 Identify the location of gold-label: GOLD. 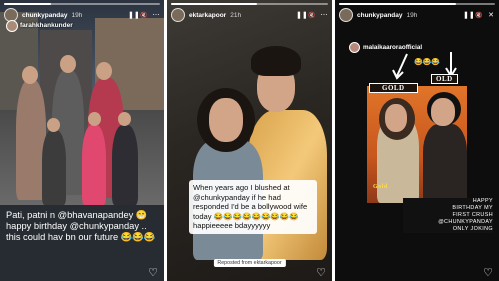
(393, 88).